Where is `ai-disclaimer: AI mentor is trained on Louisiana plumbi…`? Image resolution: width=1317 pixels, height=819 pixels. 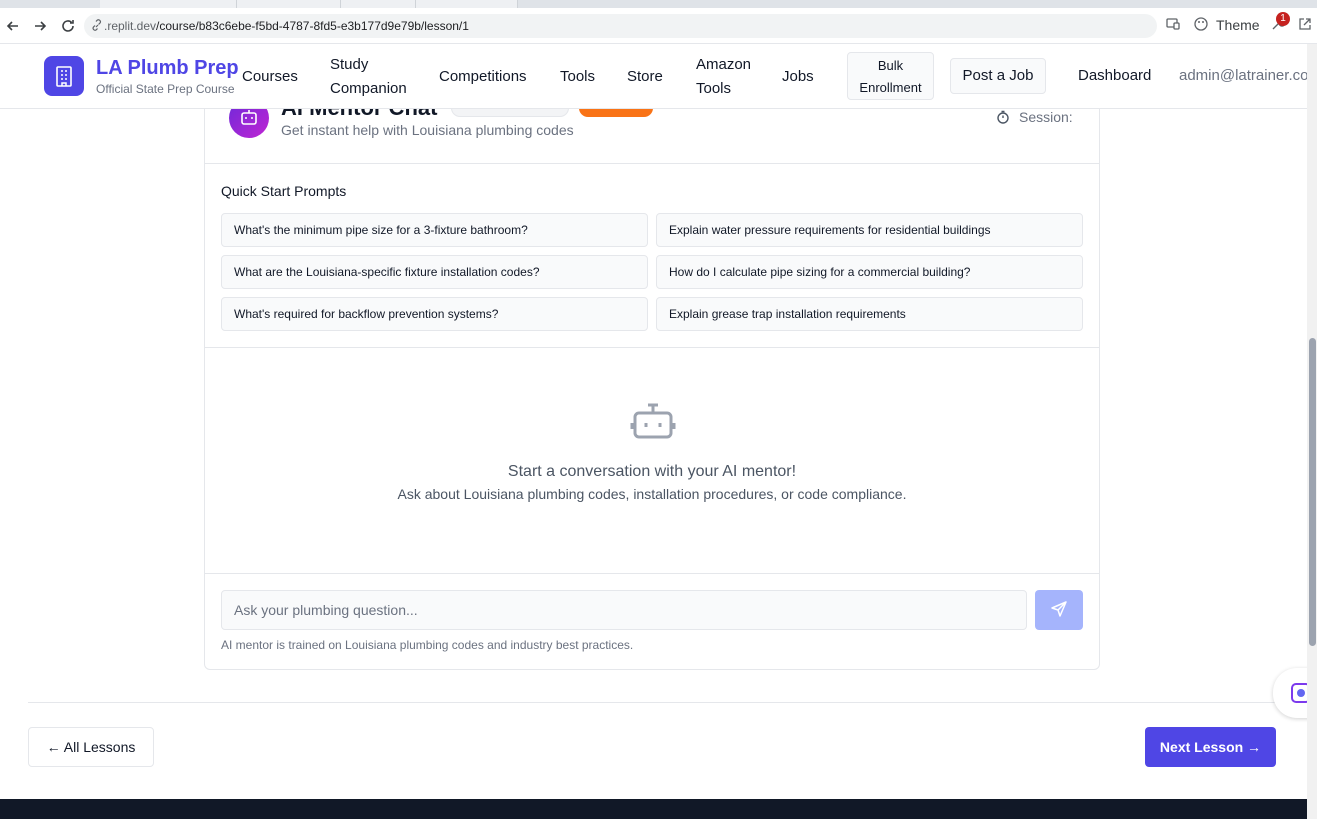
ai-disclaimer: AI mentor is trained on Louisiana plumbi… is located at coordinates (427, 645).